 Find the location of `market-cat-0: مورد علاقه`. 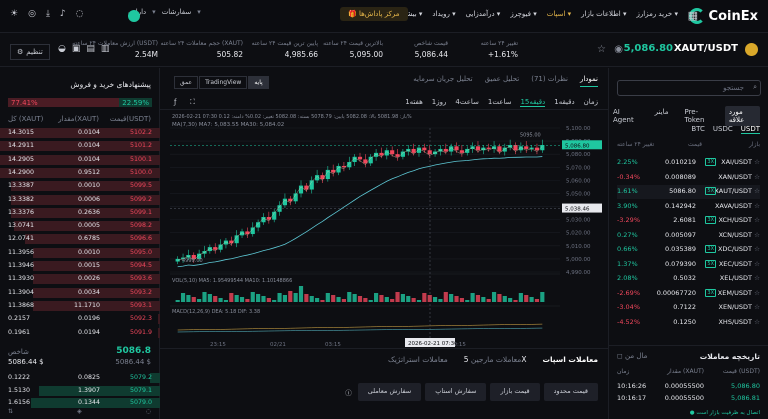

market-cat-0: مورد علاقه is located at coordinates (742, 116).